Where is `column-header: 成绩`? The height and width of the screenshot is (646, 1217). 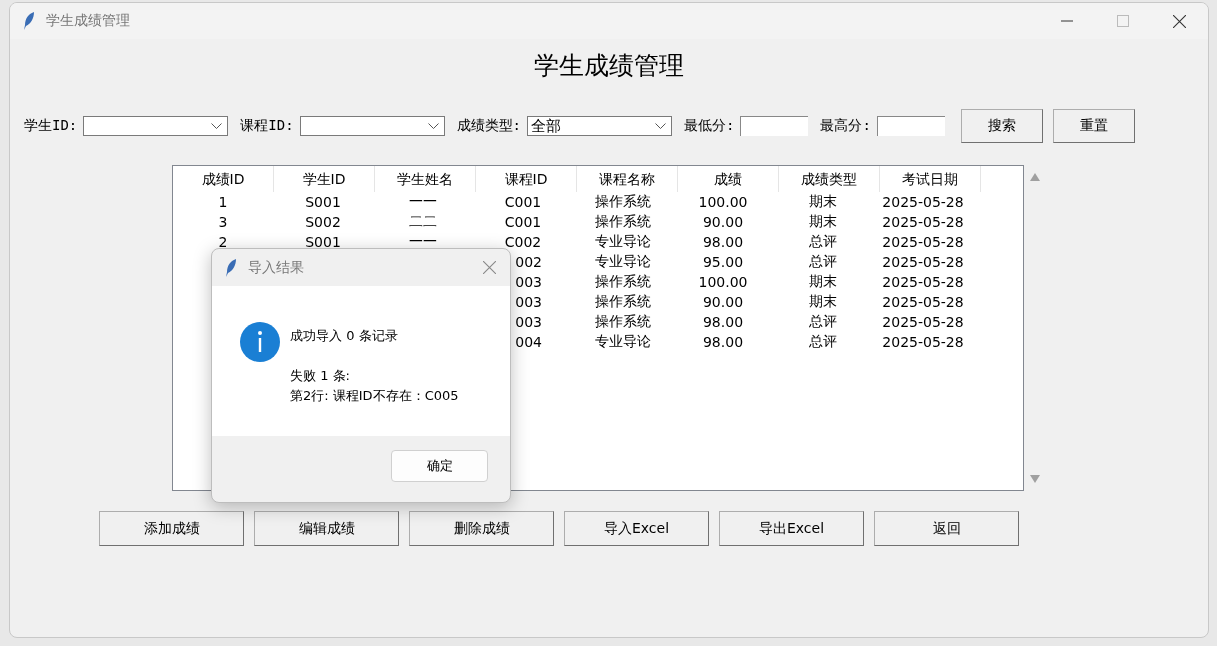
column-header: 成绩 is located at coordinates (728, 179).